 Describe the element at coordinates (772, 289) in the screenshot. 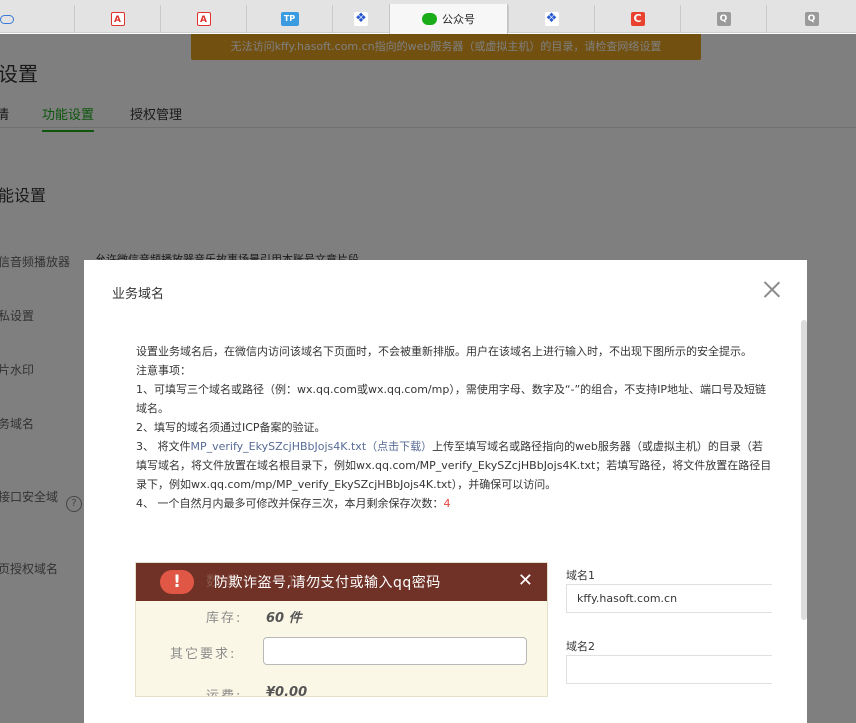

I see `close-icon` at that location.